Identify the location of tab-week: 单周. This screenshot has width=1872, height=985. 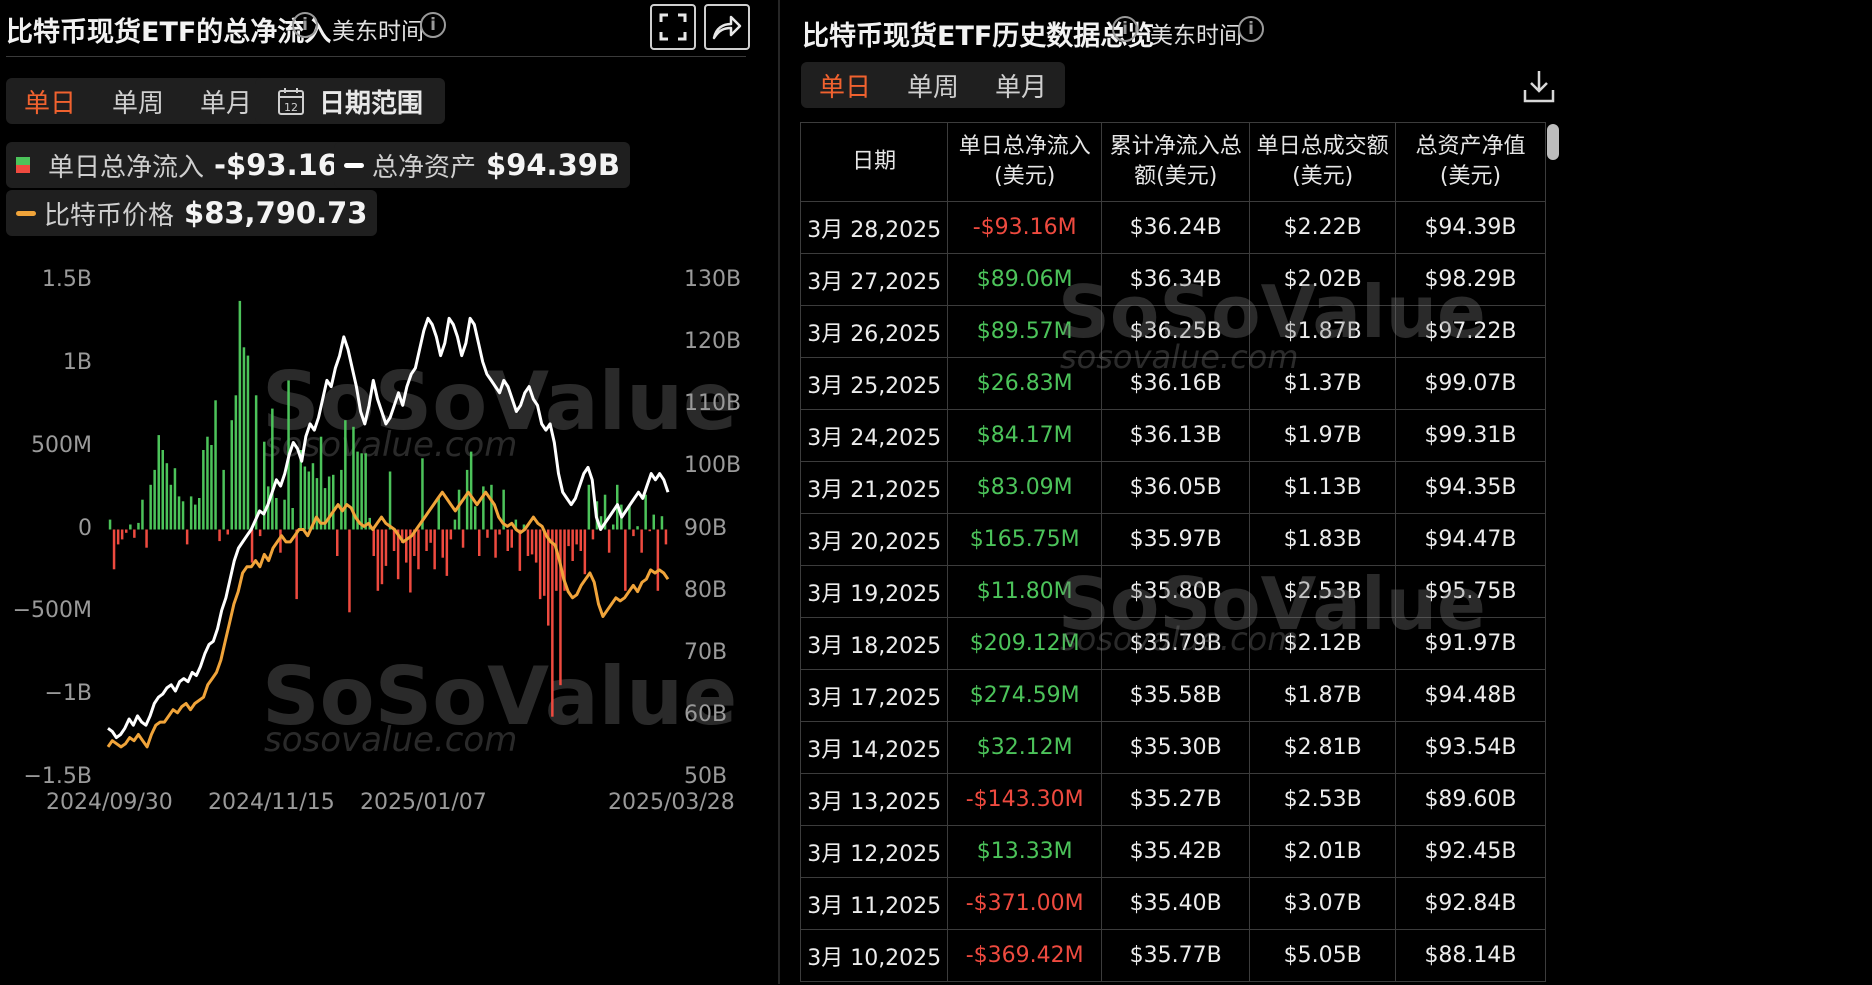
(933, 85).